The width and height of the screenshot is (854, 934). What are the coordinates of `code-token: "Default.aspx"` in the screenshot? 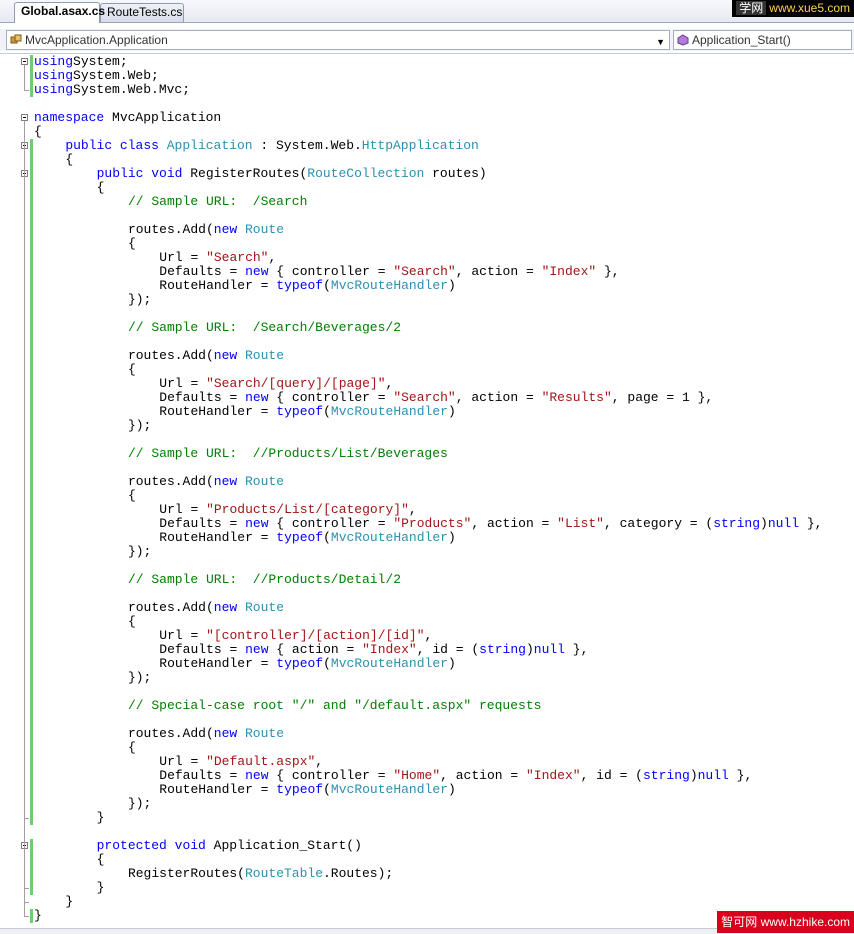 It's located at (261, 761).